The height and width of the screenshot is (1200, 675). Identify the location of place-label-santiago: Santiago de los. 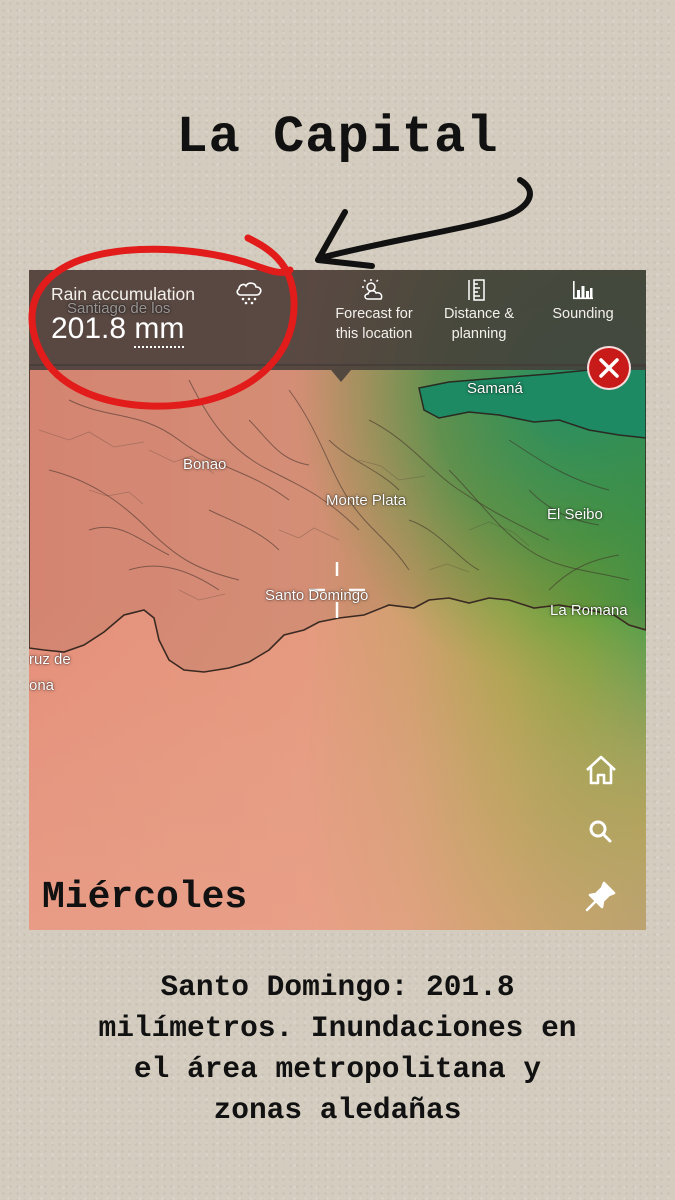
(119, 308).